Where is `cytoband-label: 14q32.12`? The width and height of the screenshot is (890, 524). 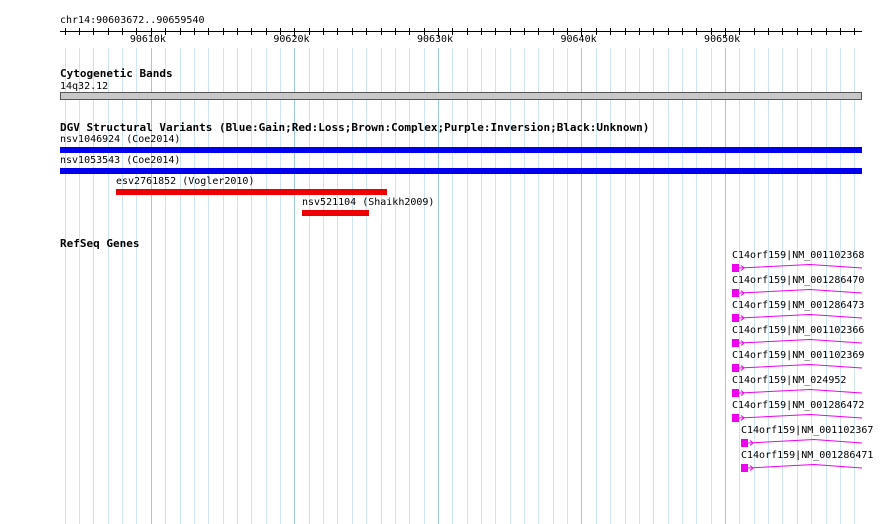 cytoband-label: 14q32.12 is located at coordinates (84, 86).